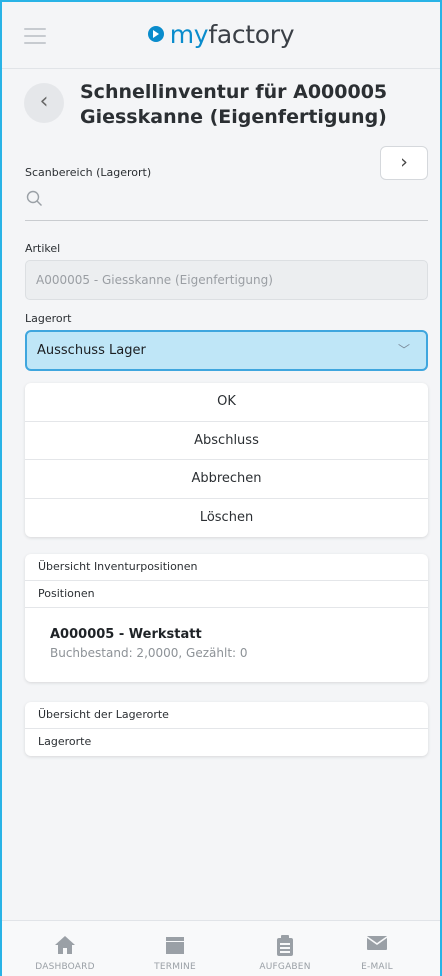 Image resolution: width=442 pixels, height=976 pixels. I want to click on nav-dashboard-label: DASHBOARD, so click(65, 967).